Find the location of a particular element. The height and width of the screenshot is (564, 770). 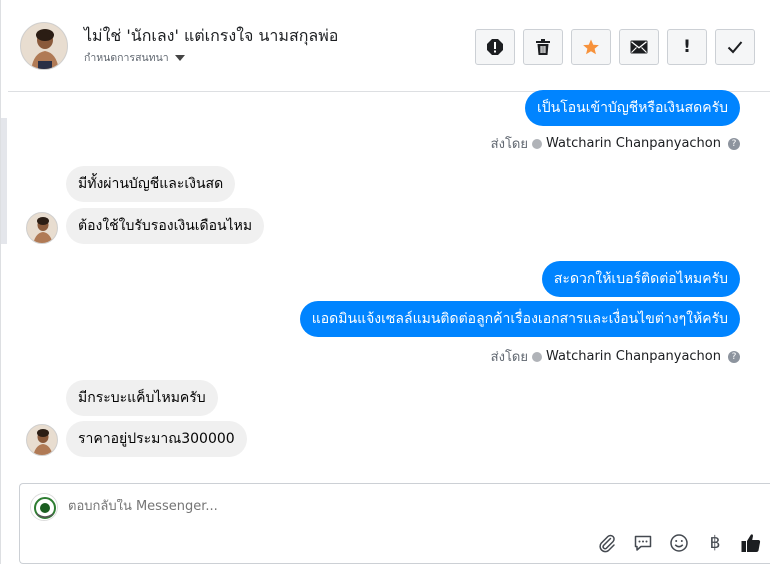

composer-tools: ฿ is located at coordinates (679, 543).